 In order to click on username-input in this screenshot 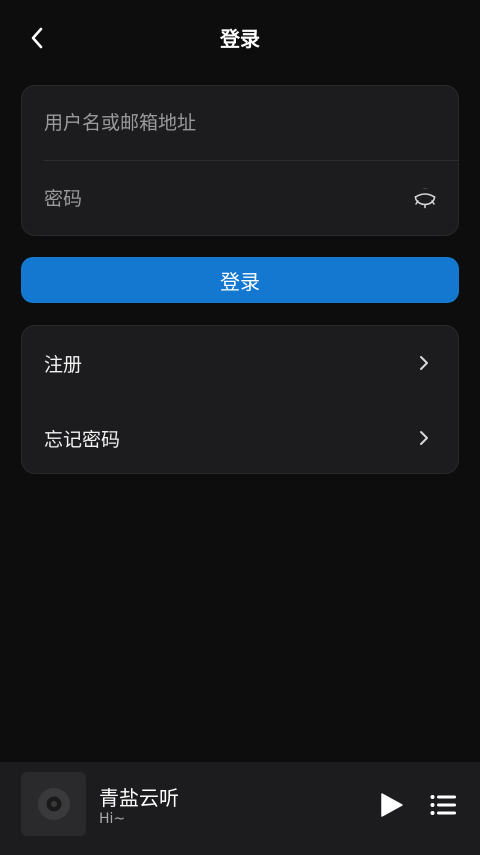, I will do `click(214, 123)`.